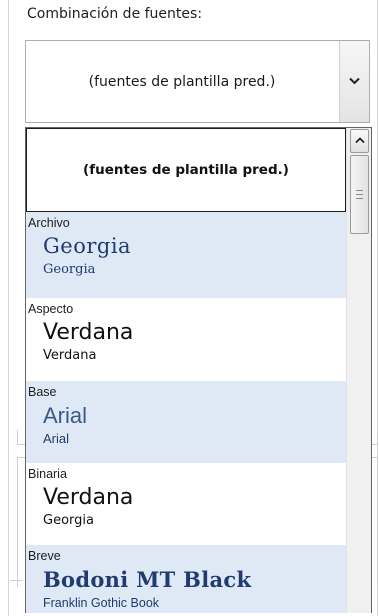 This screenshot has width=379, height=616. Describe the element at coordinates (44, 556) in the screenshot. I see `theme-name: Breve` at that location.